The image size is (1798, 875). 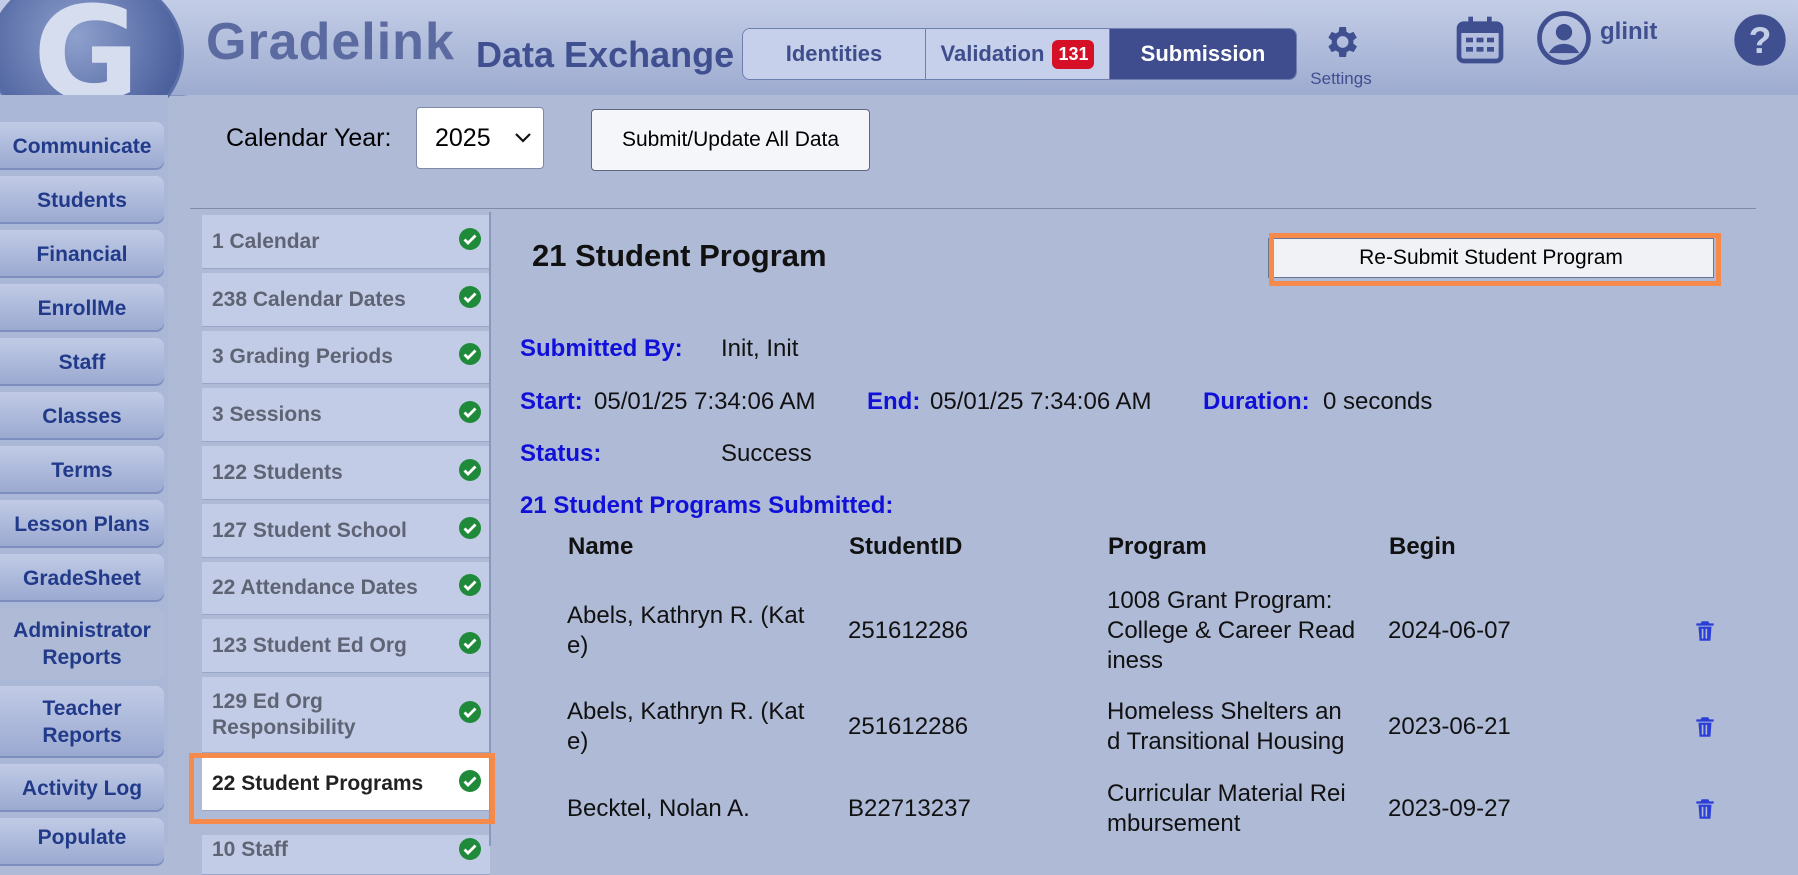 I want to click on tab-submission: Submission, so click(x=1203, y=54).